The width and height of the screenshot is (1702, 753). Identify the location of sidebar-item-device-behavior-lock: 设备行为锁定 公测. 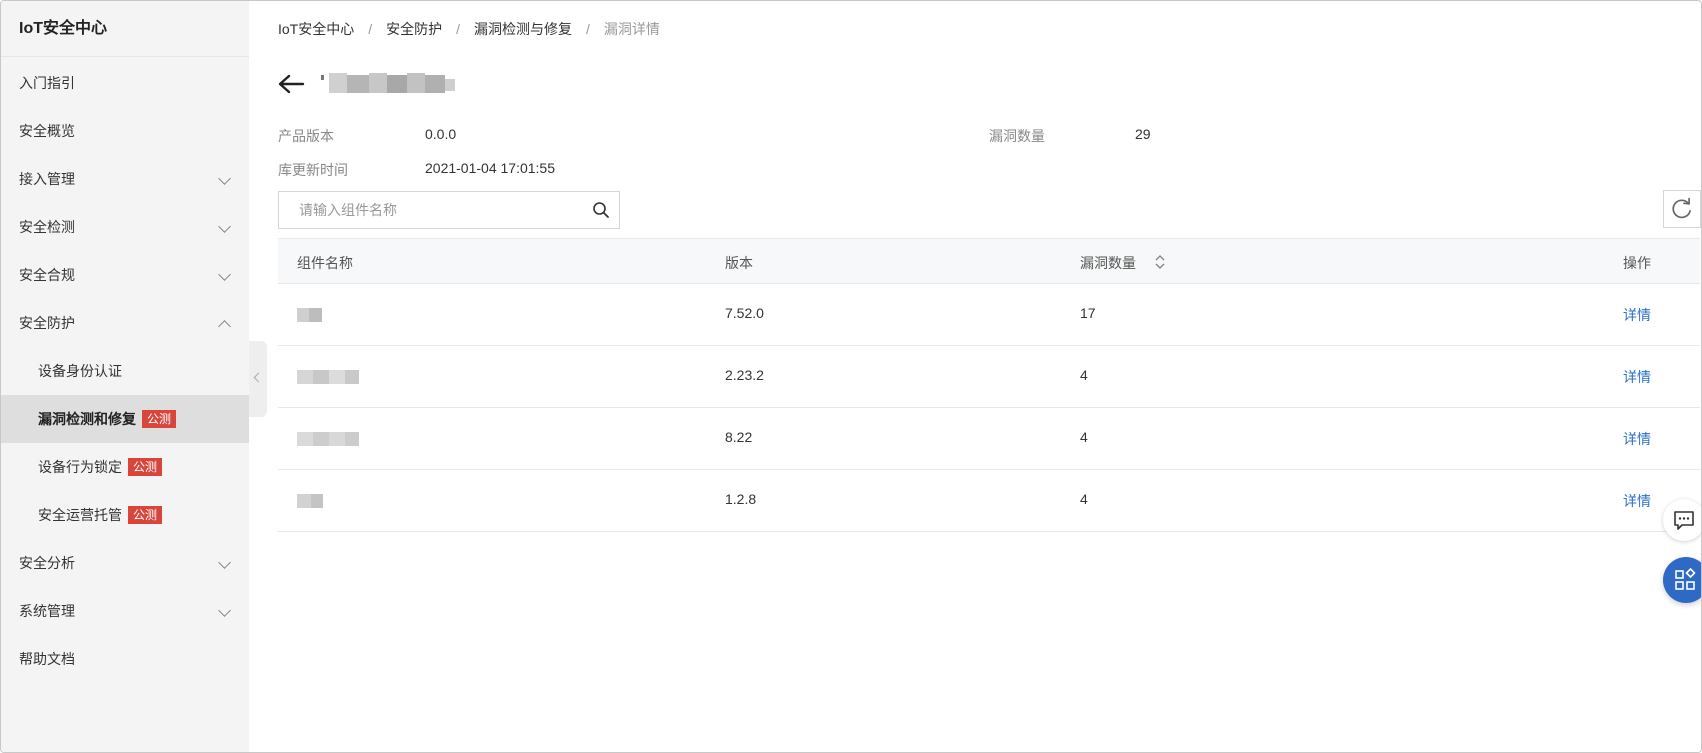
(125, 467).